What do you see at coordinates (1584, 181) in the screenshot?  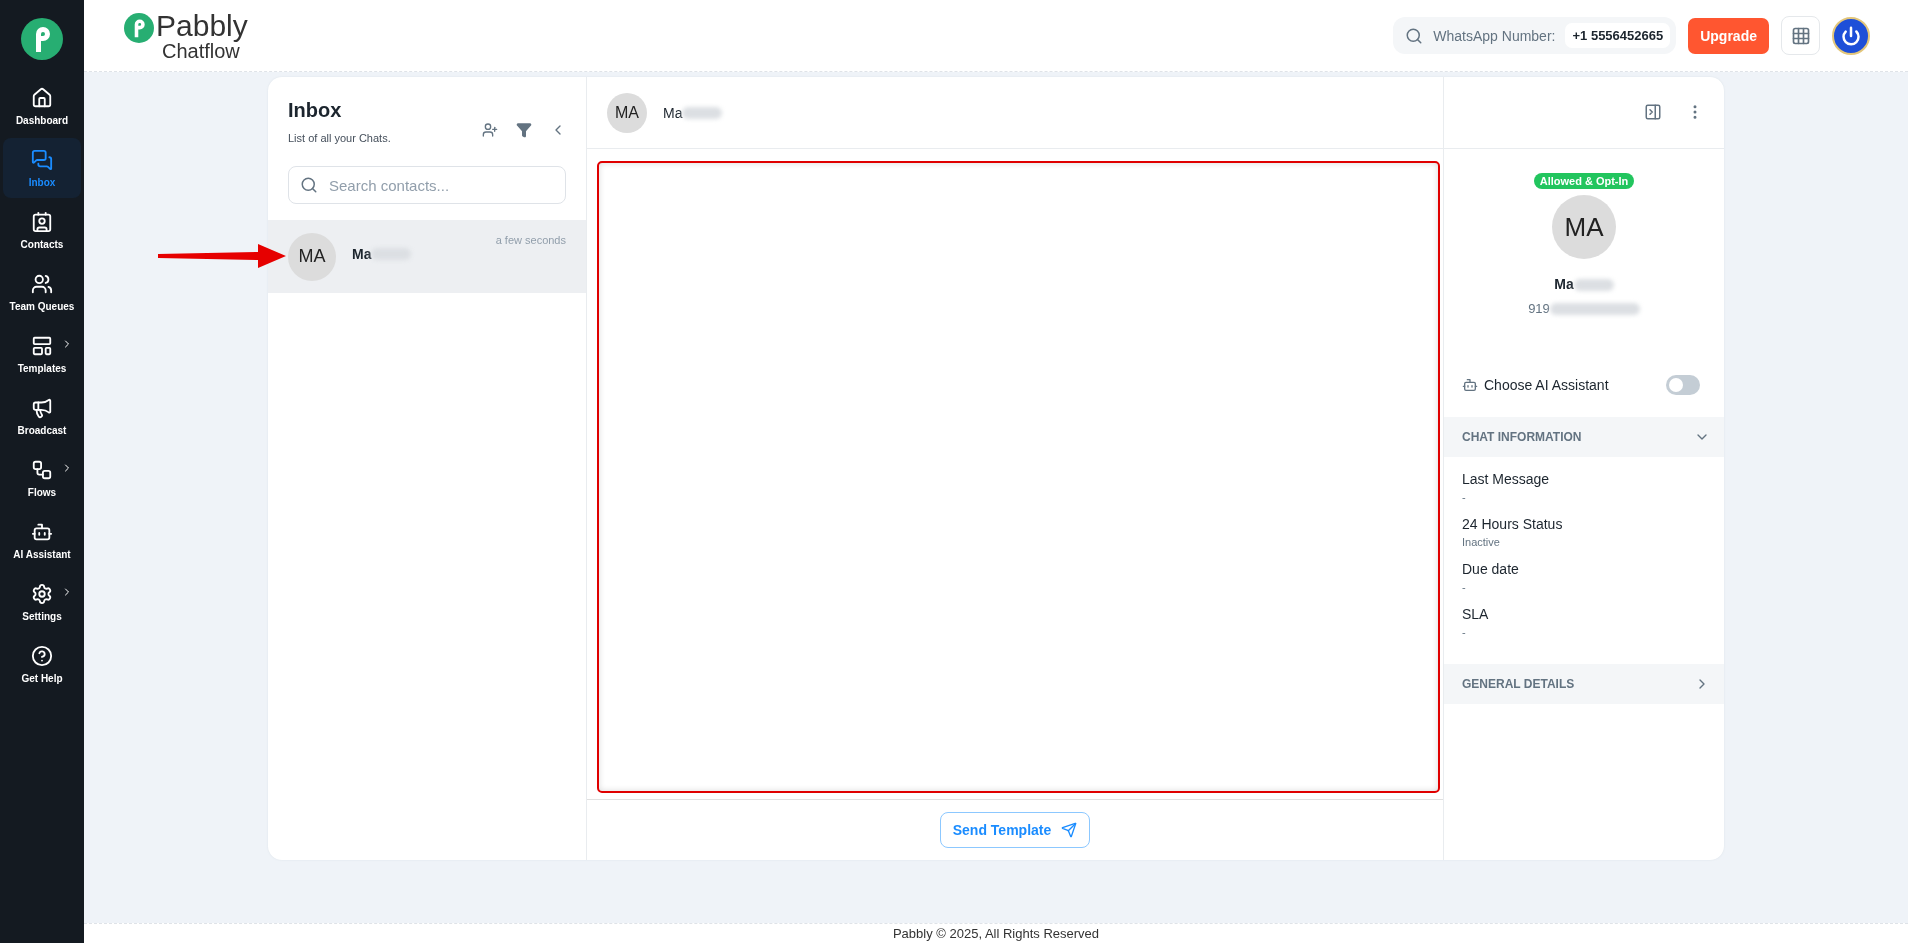 I see `opt-in-badge: Allowed & Opt-In` at bounding box center [1584, 181].